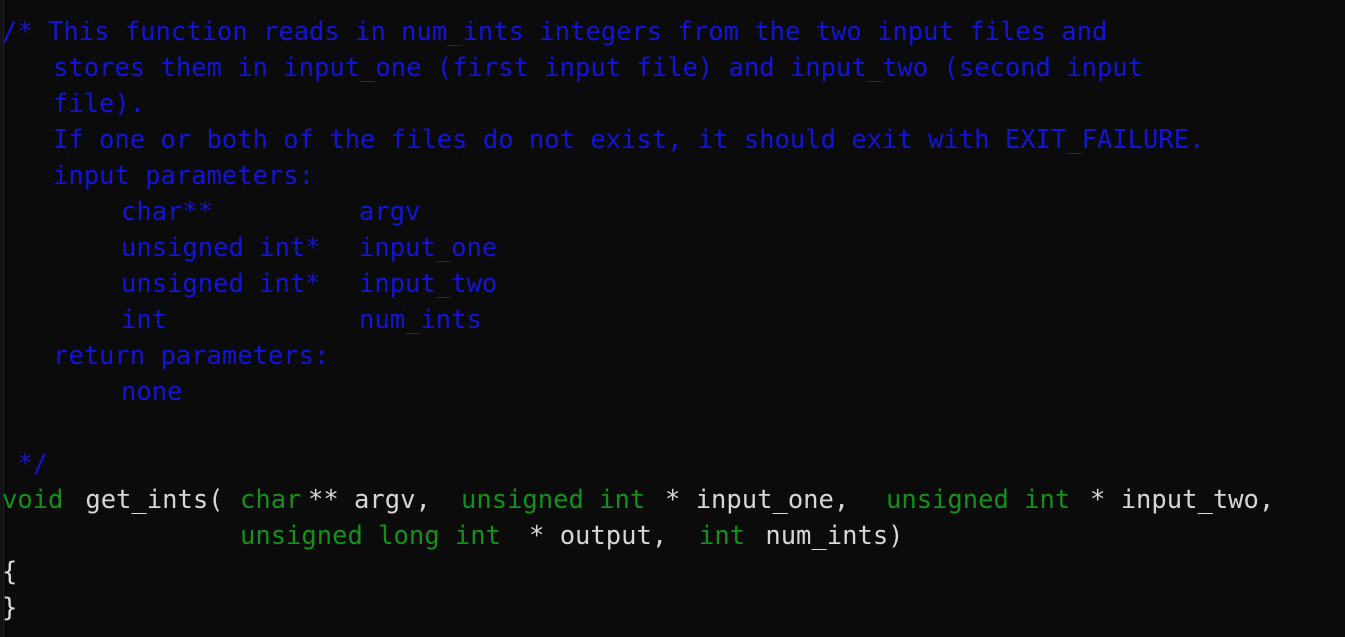  What do you see at coordinates (144, 320) in the screenshot?
I see `code-token-comment: int` at bounding box center [144, 320].